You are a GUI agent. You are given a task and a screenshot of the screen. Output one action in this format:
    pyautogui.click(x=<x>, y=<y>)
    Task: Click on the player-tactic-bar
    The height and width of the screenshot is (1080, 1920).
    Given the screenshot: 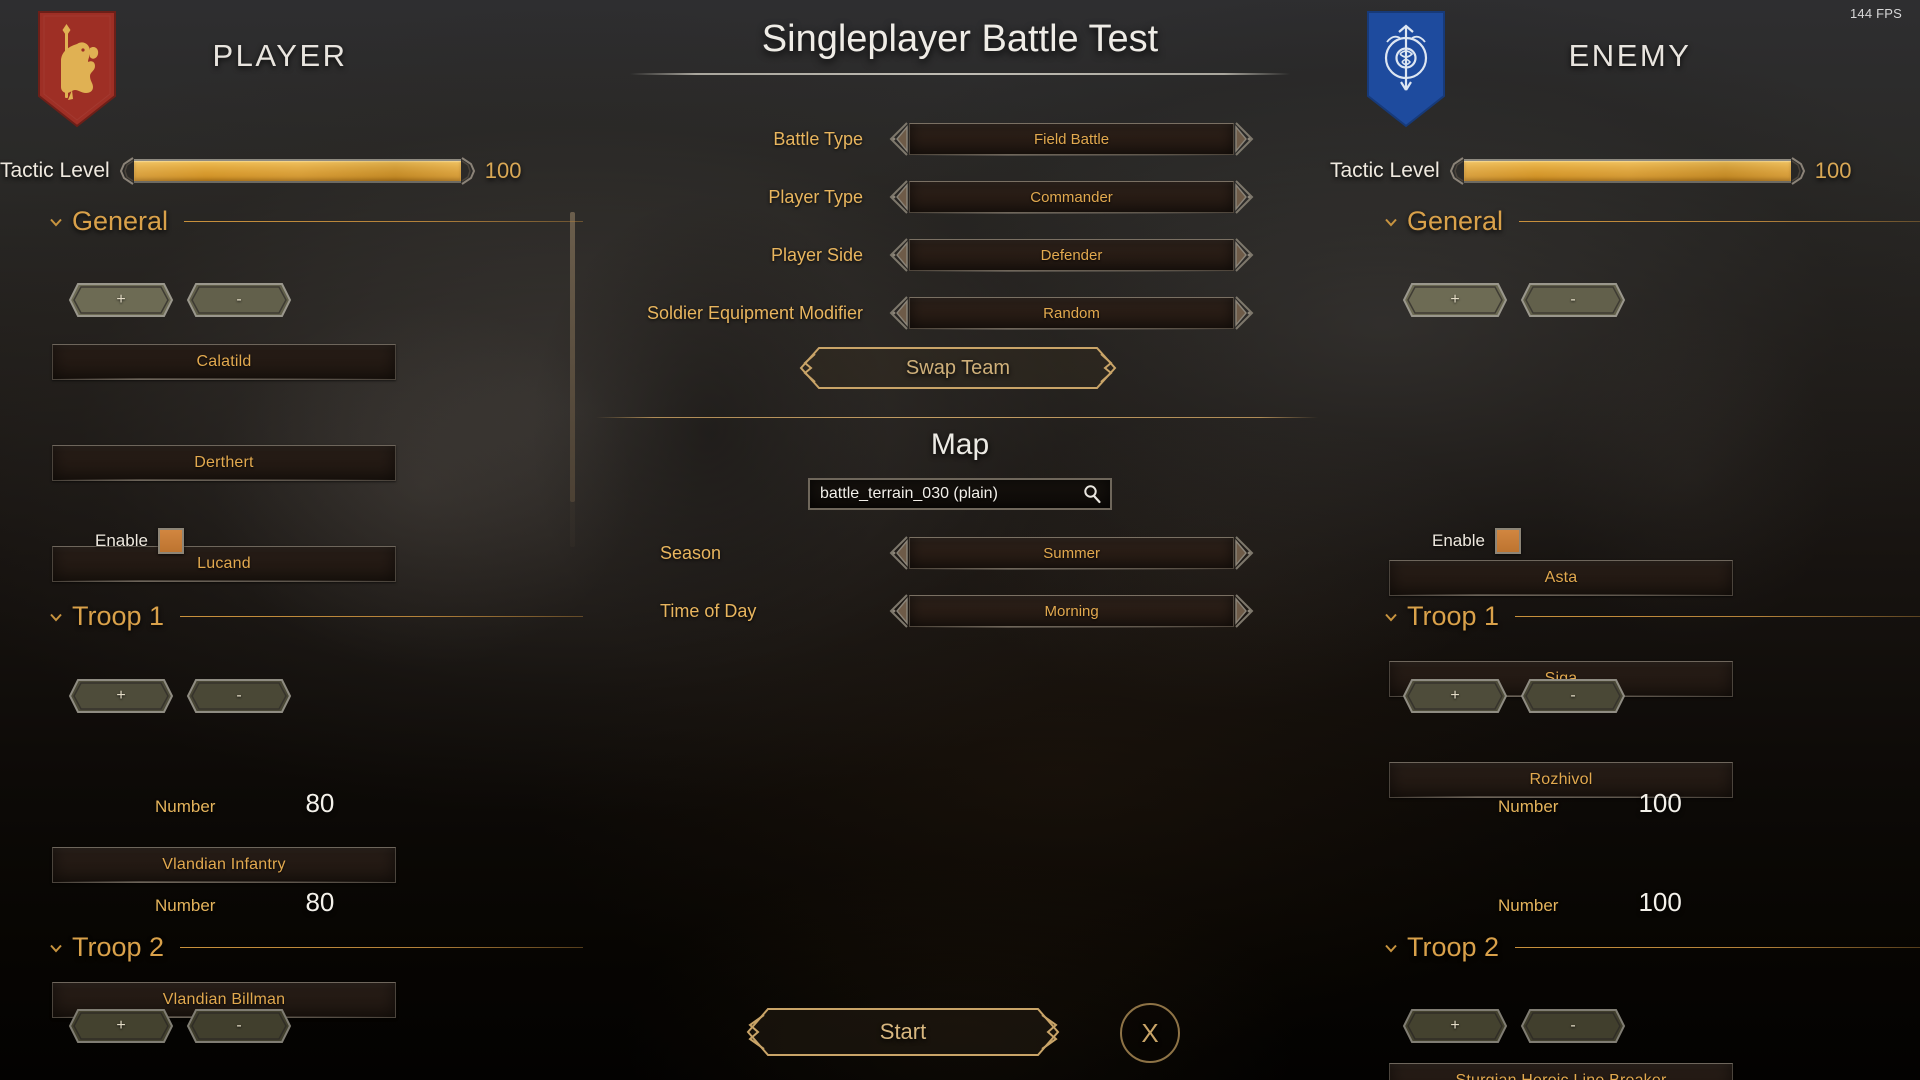 What is the action you would take?
    pyautogui.click(x=297, y=171)
    